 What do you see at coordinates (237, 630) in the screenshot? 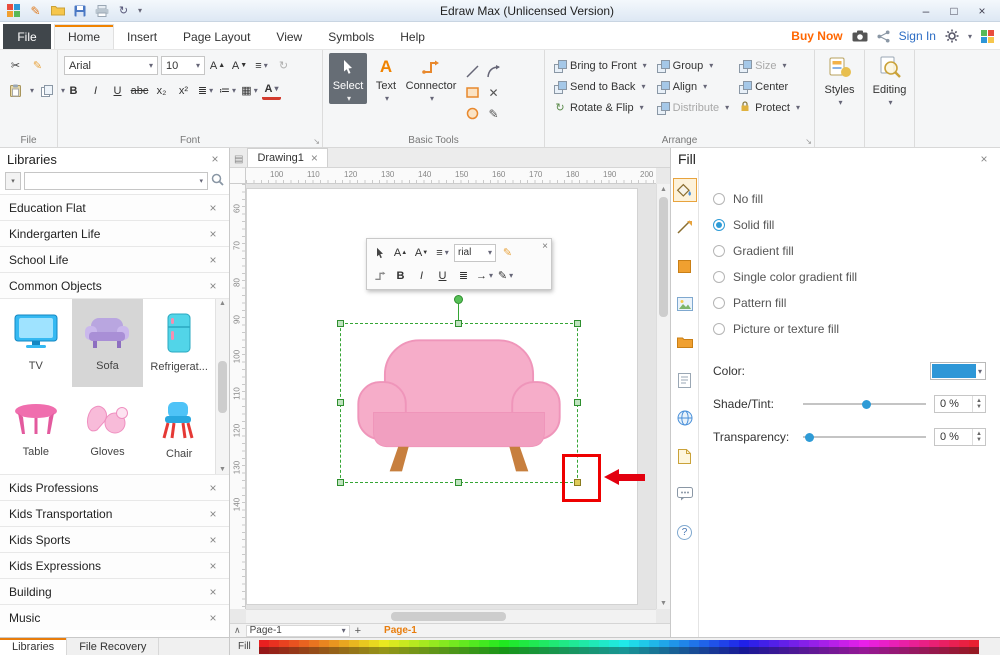
I see `collapse-pages-icon: ∧` at bounding box center [237, 630].